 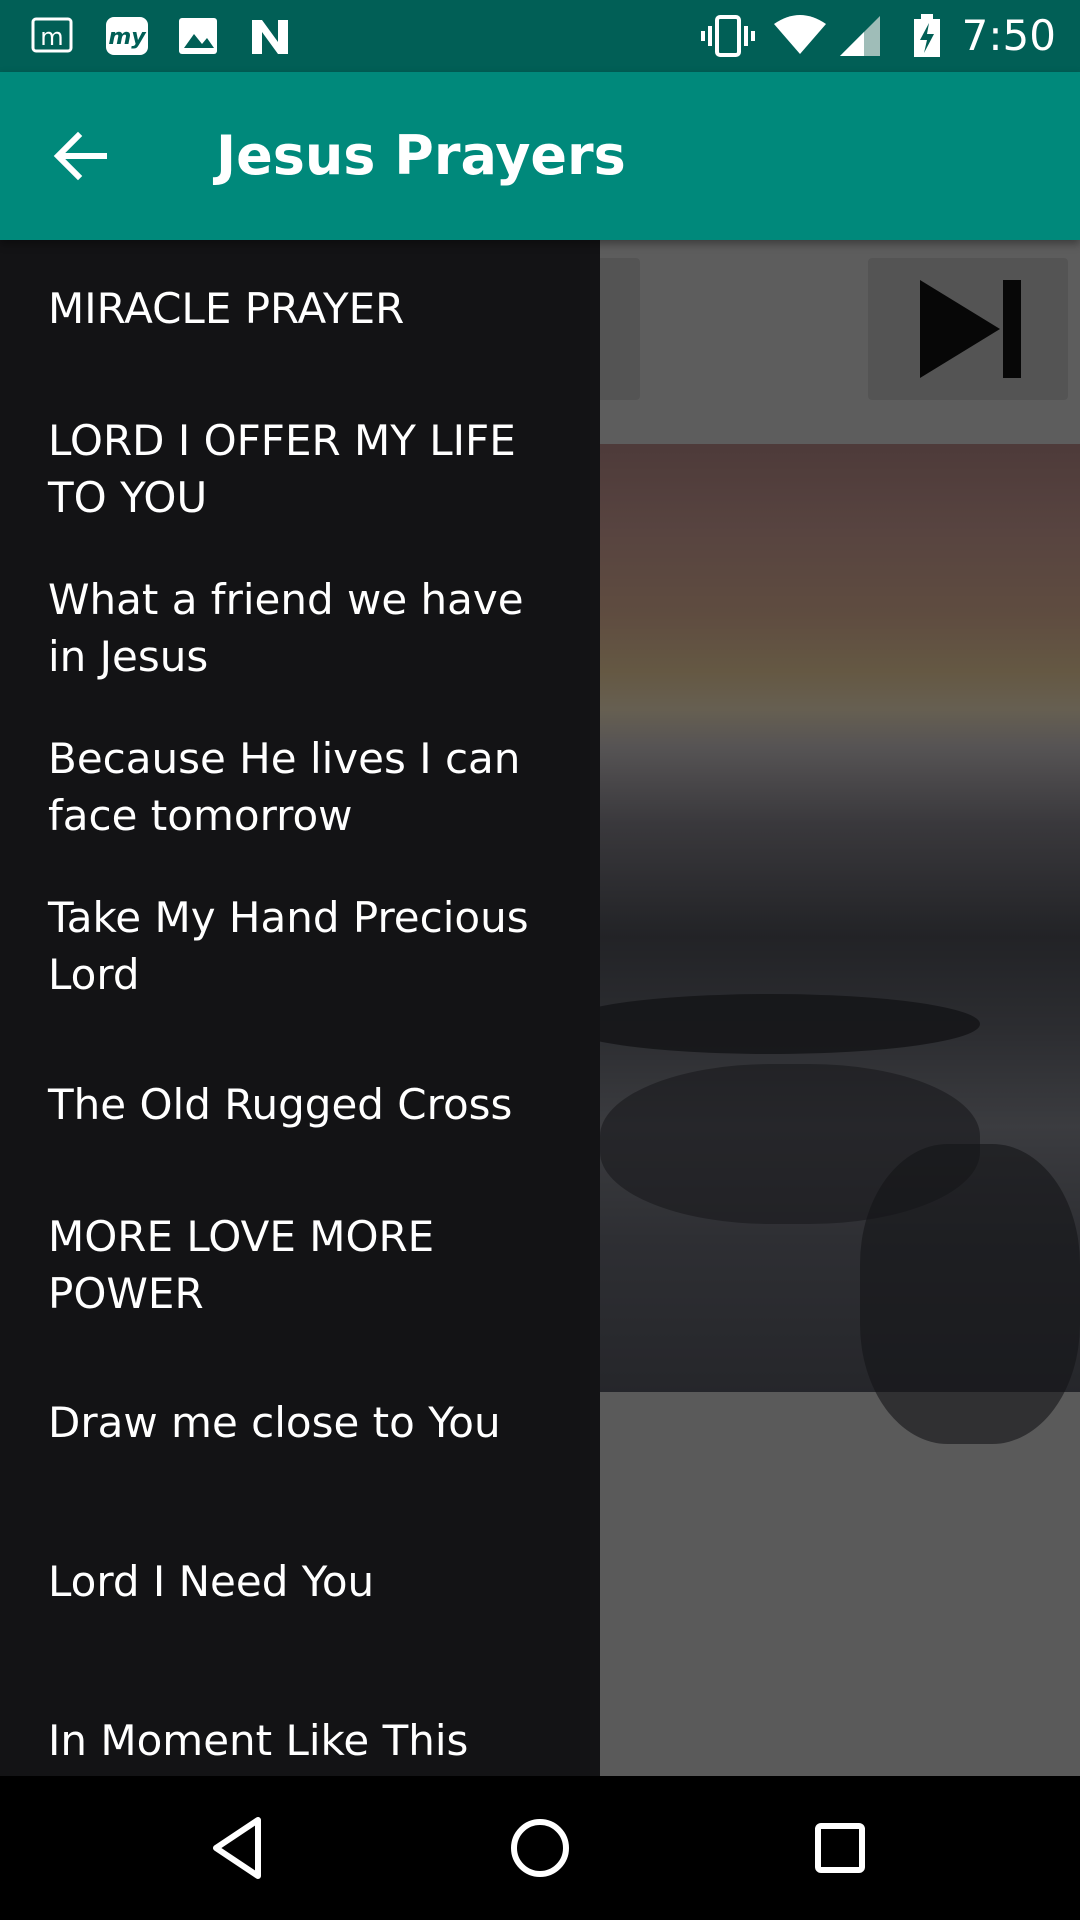 What do you see at coordinates (308, 628) in the screenshot?
I see `drawer-item: What a friend we have in Jesus` at bounding box center [308, 628].